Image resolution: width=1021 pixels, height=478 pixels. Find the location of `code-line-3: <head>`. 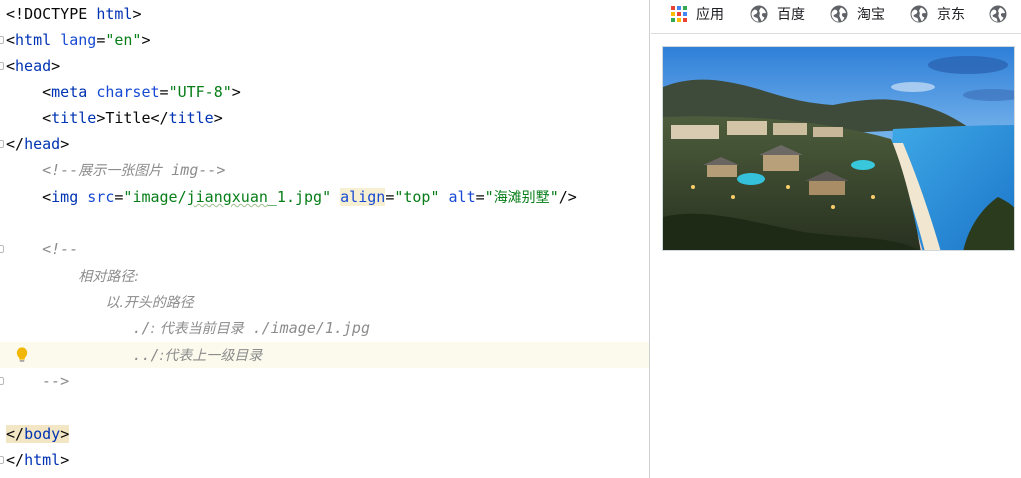

code-line-3: <head> is located at coordinates (324, 66).